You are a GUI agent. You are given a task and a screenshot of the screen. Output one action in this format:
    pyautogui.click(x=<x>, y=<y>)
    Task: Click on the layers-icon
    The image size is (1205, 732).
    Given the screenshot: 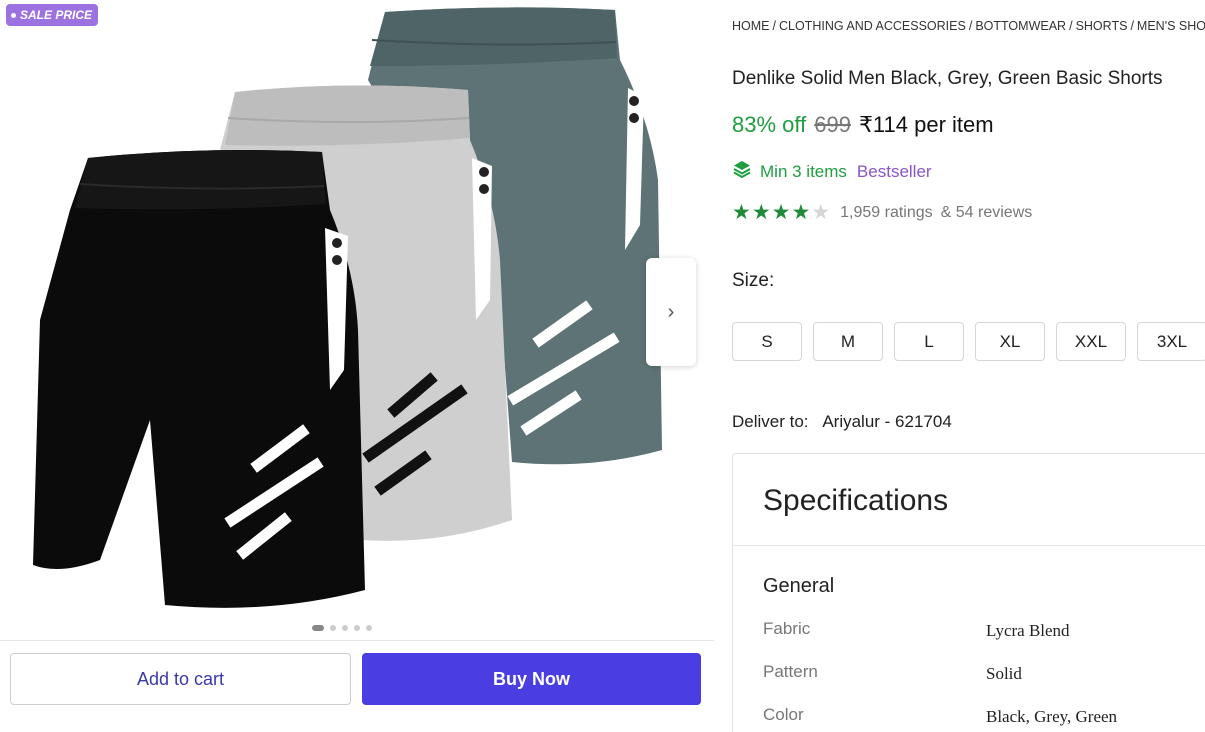 What is the action you would take?
    pyautogui.click(x=742, y=171)
    